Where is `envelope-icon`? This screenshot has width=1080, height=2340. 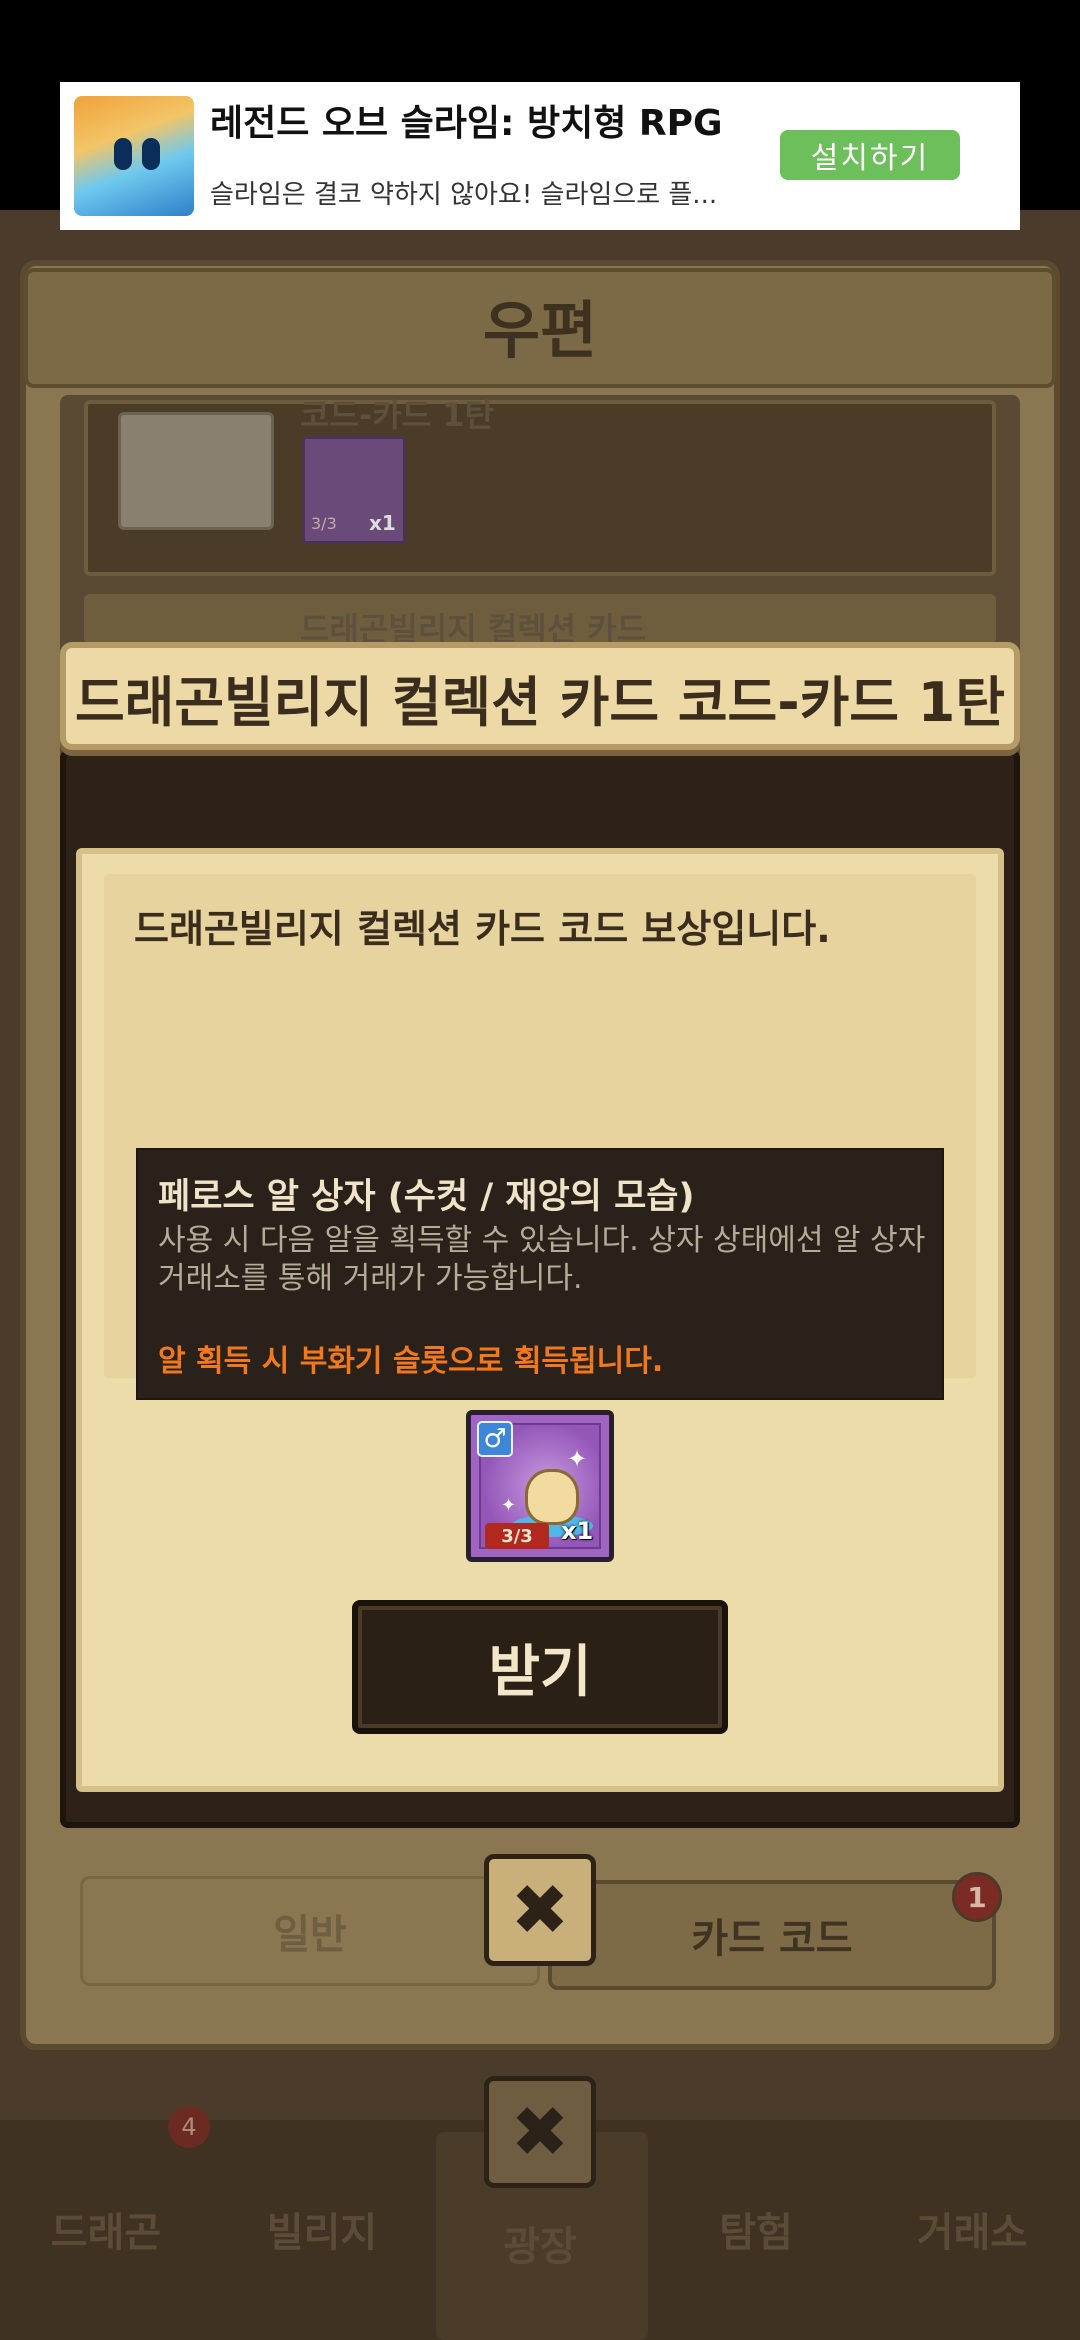
envelope-icon is located at coordinates (196, 471).